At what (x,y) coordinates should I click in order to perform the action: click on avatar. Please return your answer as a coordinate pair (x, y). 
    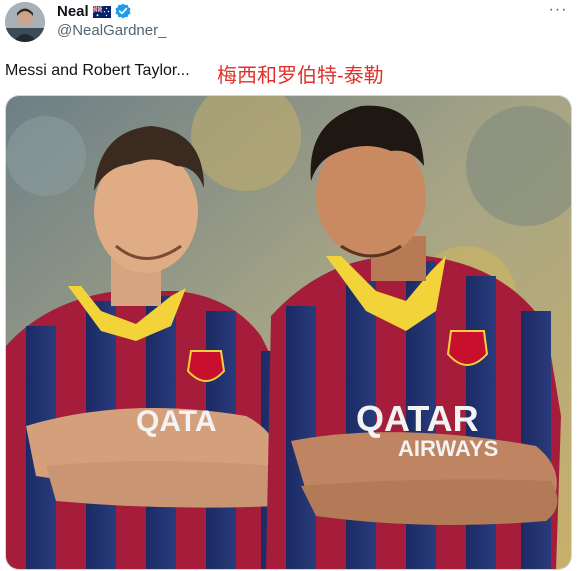
    Looking at the image, I should click on (25, 22).